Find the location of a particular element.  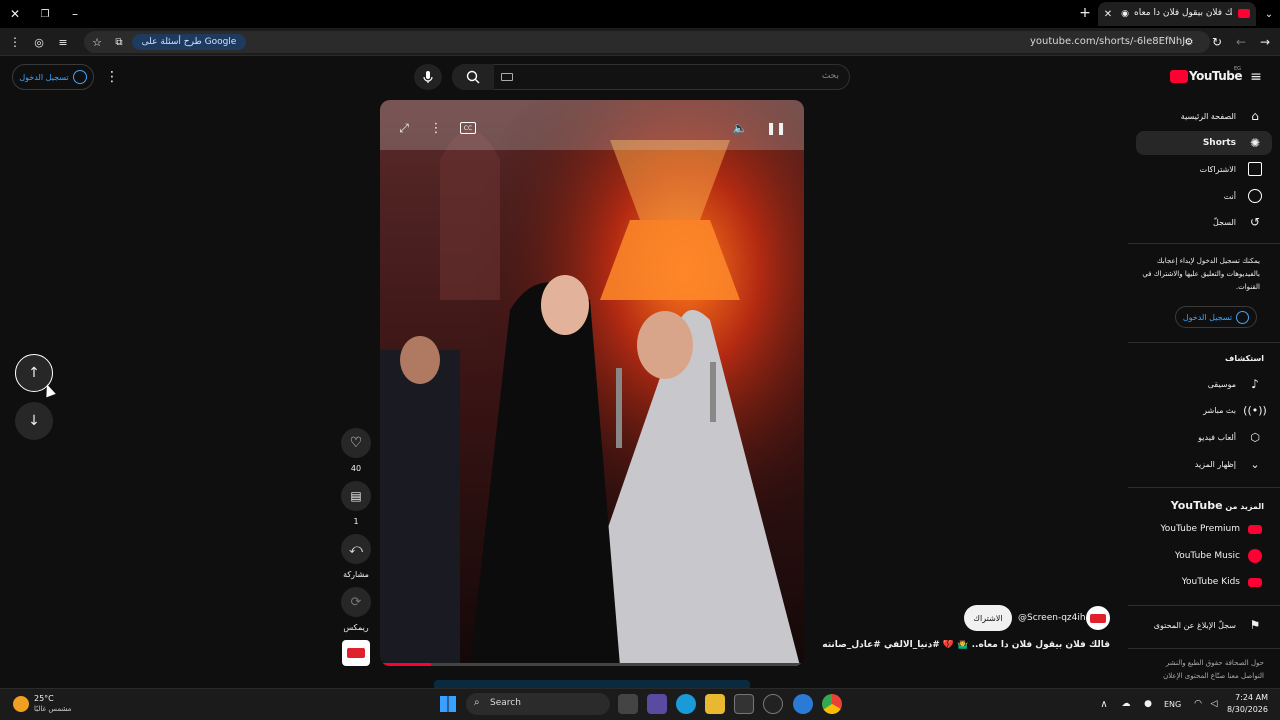

sidebar-item-premium: YouTube Premium is located at coordinates (1204, 529).